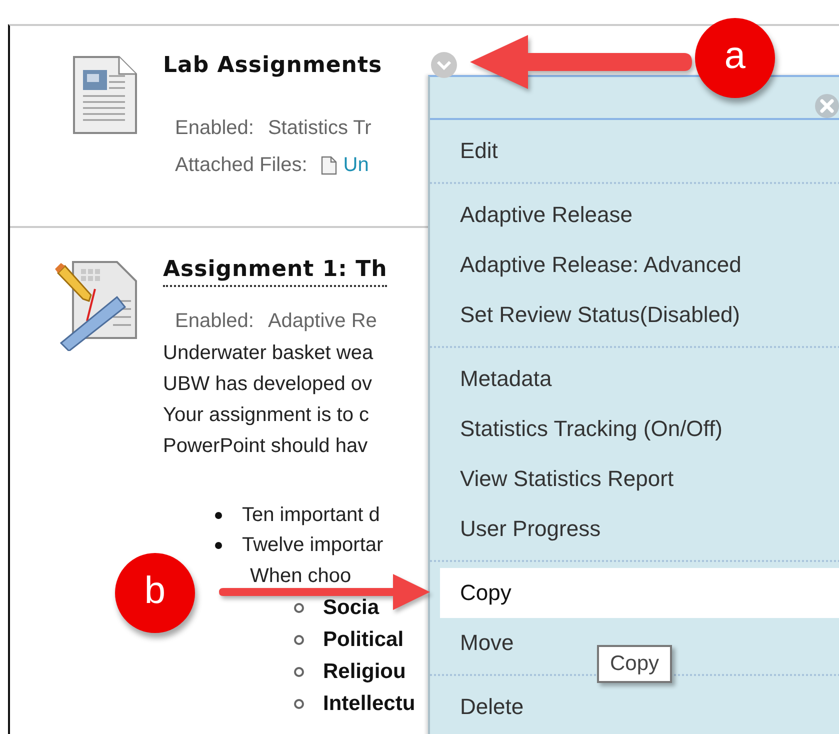 Image resolution: width=839 pixels, height=734 pixels. I want to click on menu-item: User Progress, so click(520, 529).